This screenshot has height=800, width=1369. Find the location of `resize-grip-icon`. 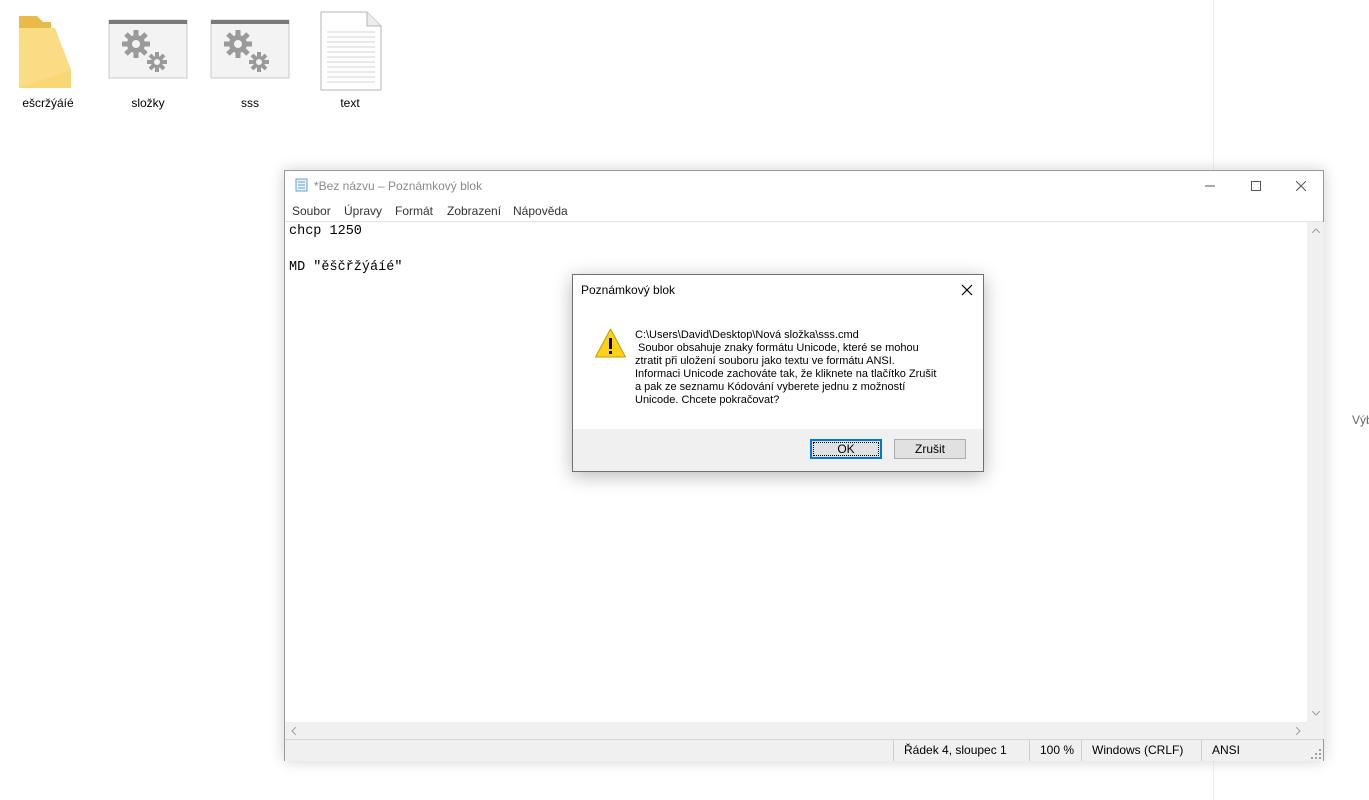

resize-grip-icon is located at coordinates (1316, 754).